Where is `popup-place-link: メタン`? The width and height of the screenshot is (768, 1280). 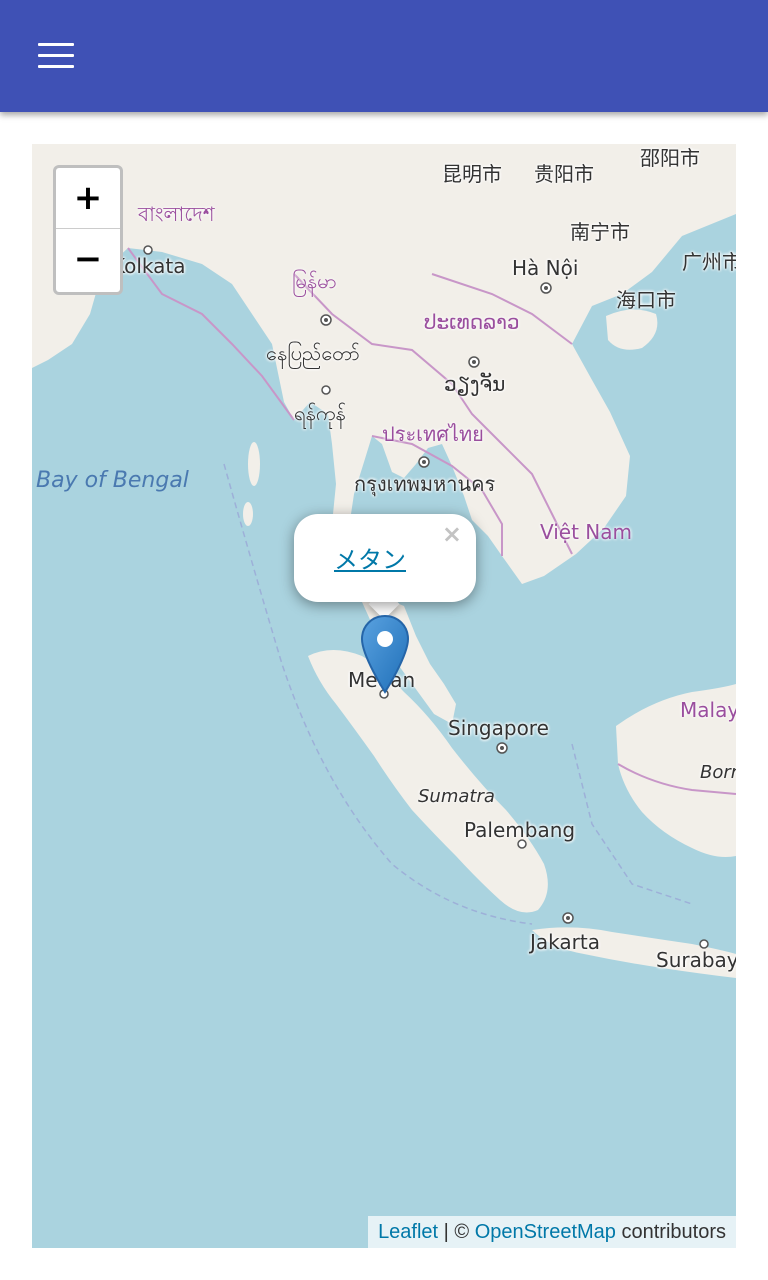
popup-place-link: メタン is located at coordinates (370, 557).